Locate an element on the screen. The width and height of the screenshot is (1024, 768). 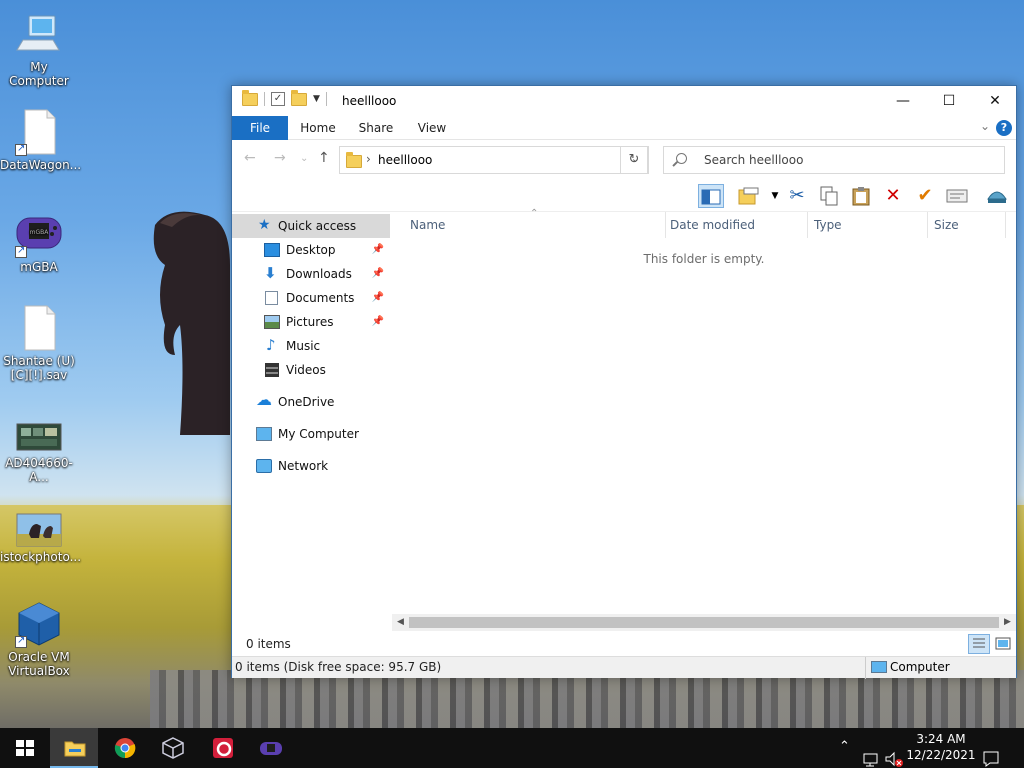
column-header-name: Name is located at coordinates (529, 225).